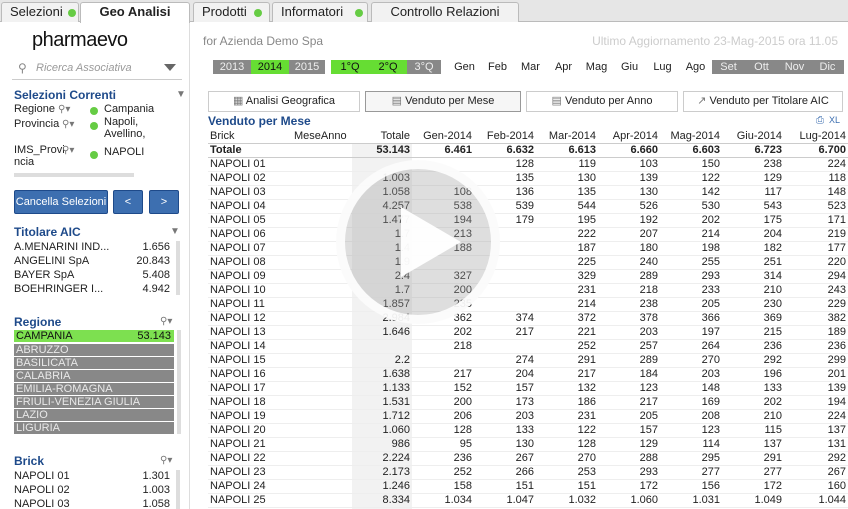 The width and height of the screenshot is (848, 509). Describe the element at coordinates (528, 374) in the screenshot. I see `table-row: NAPOLI 16 1.638 217 204 217 184 203 196 201` at that location.